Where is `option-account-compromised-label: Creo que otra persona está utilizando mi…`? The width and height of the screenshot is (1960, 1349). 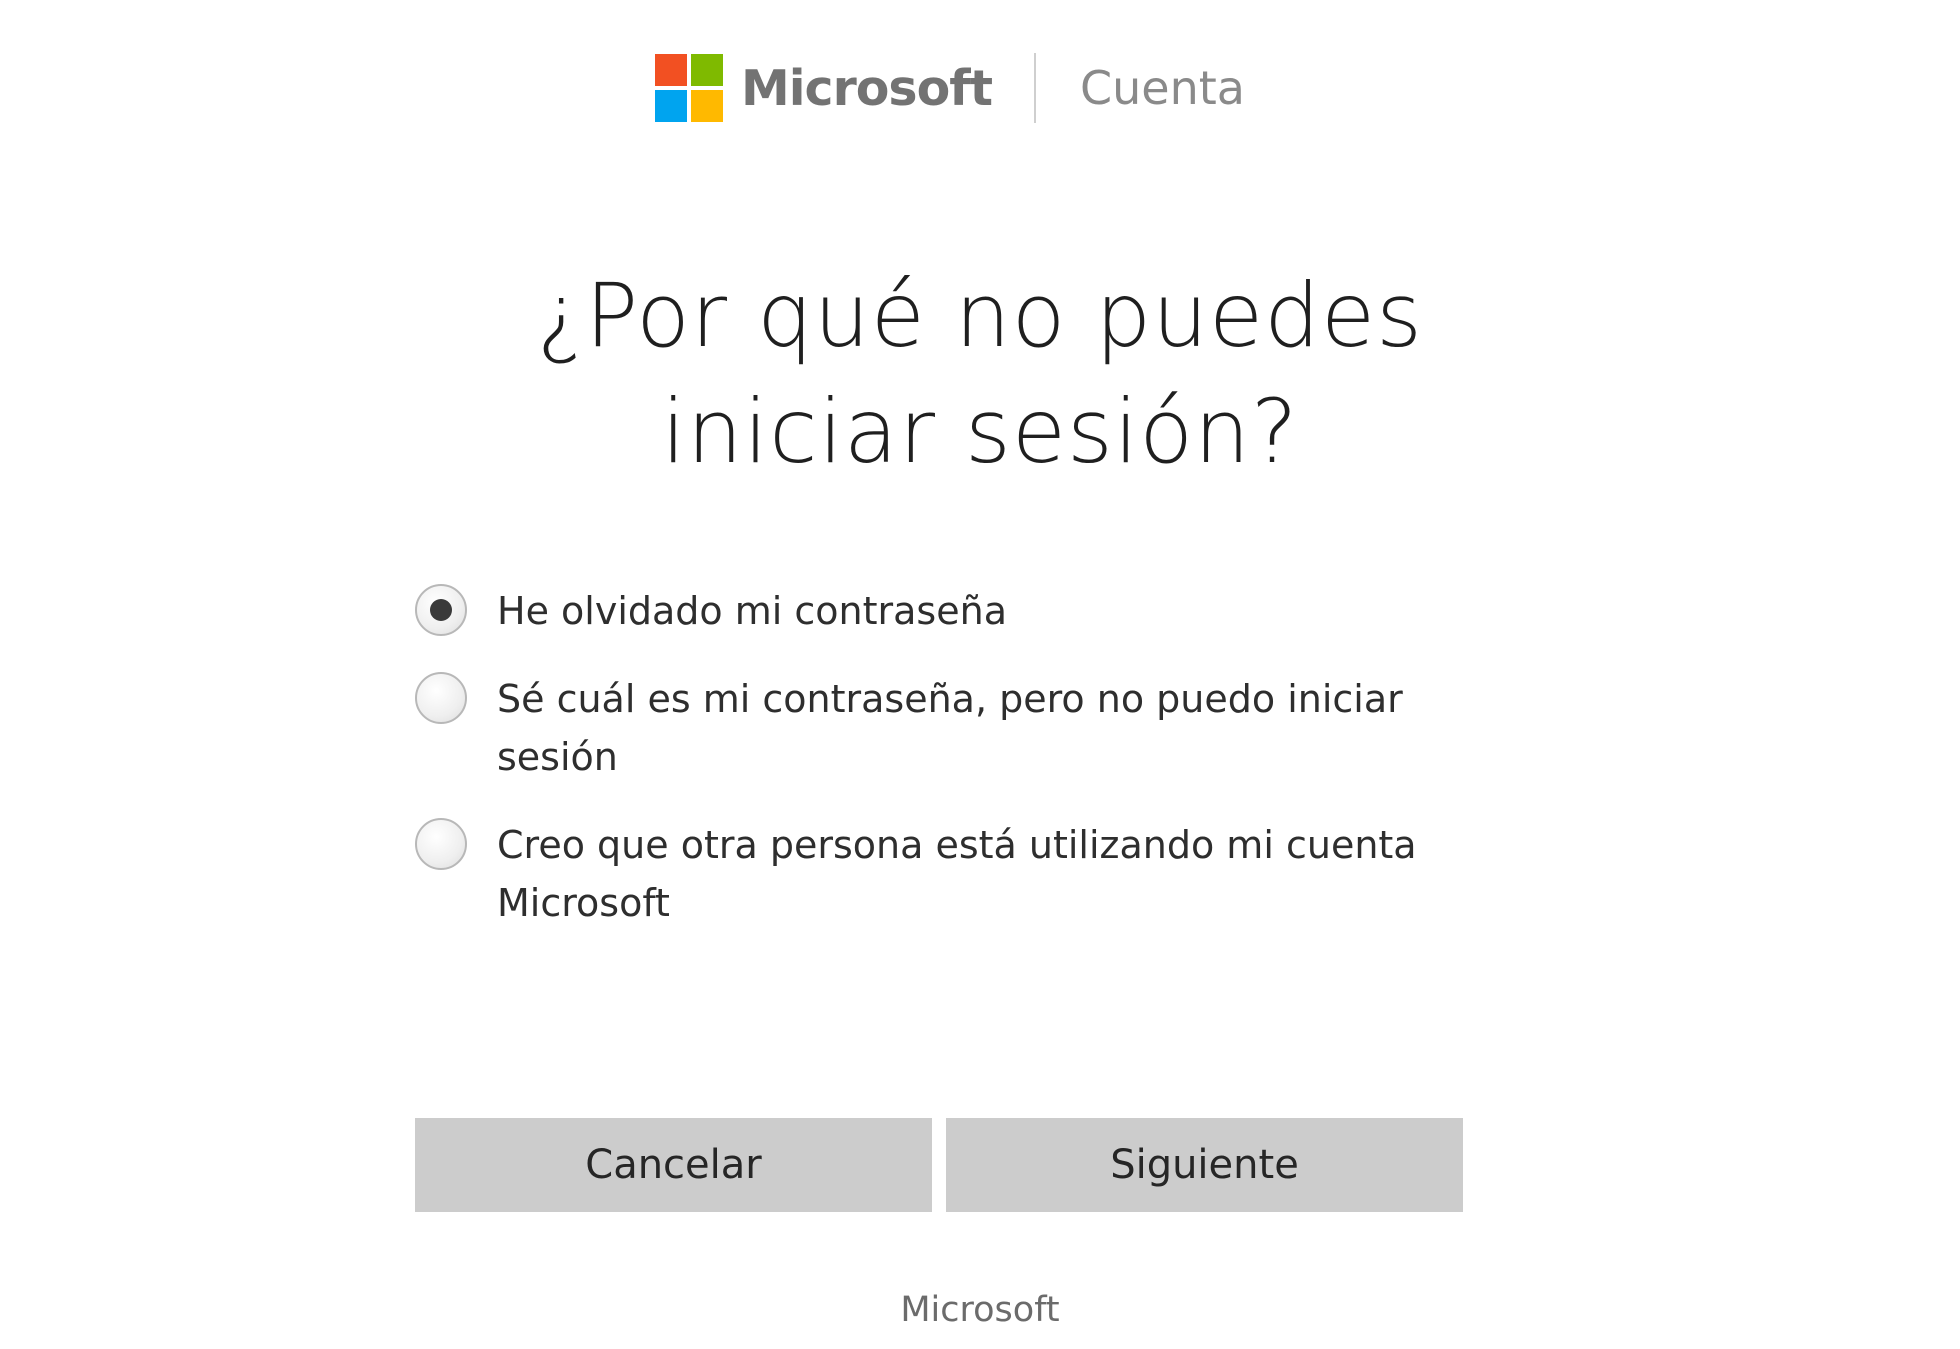
option-account-compromised-label: Creo que otra persona está utilizando mi… is located at coordinates (986, 874).